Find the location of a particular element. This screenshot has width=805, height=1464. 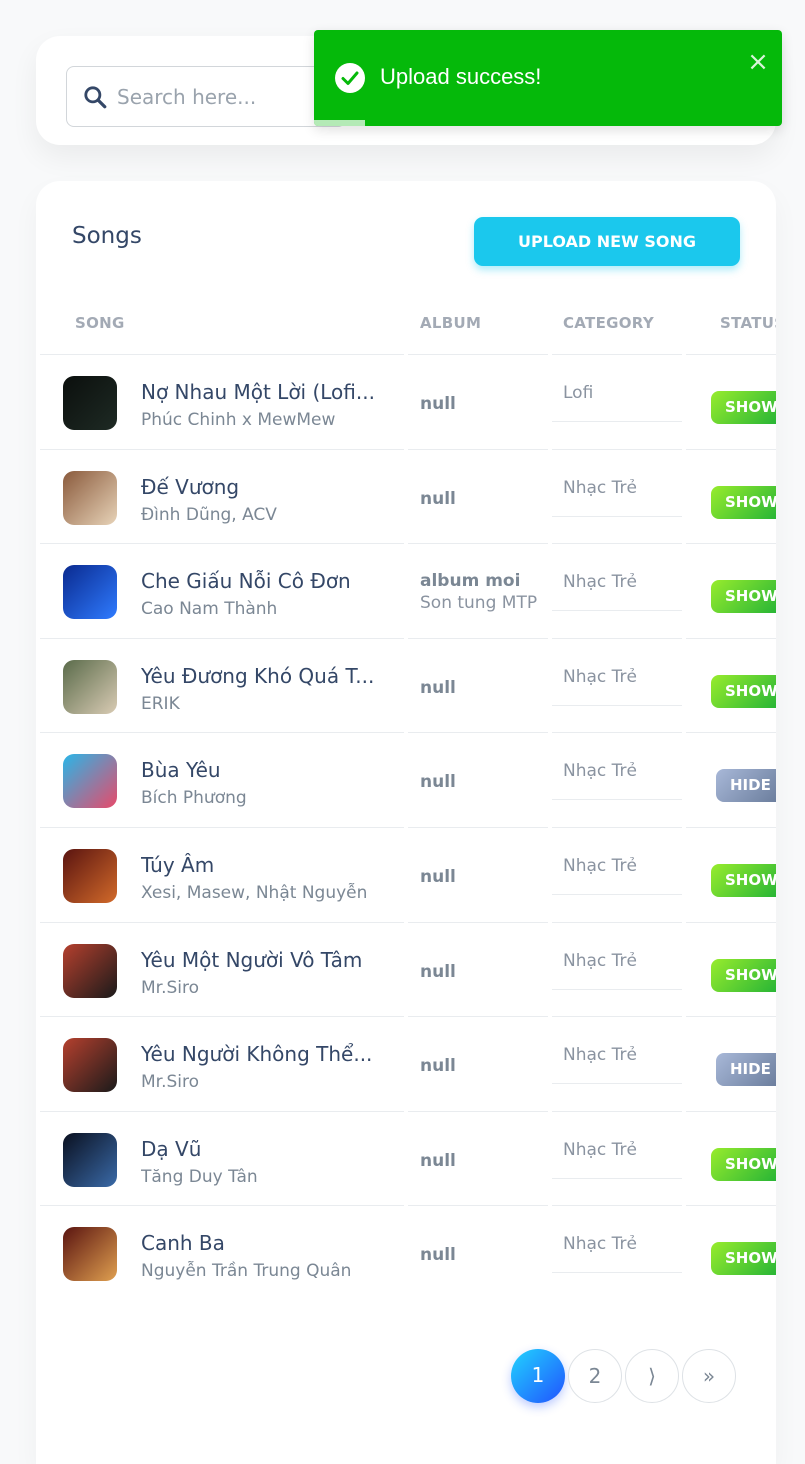

song-name: Túy Âm is located at coordinates (178, 865).